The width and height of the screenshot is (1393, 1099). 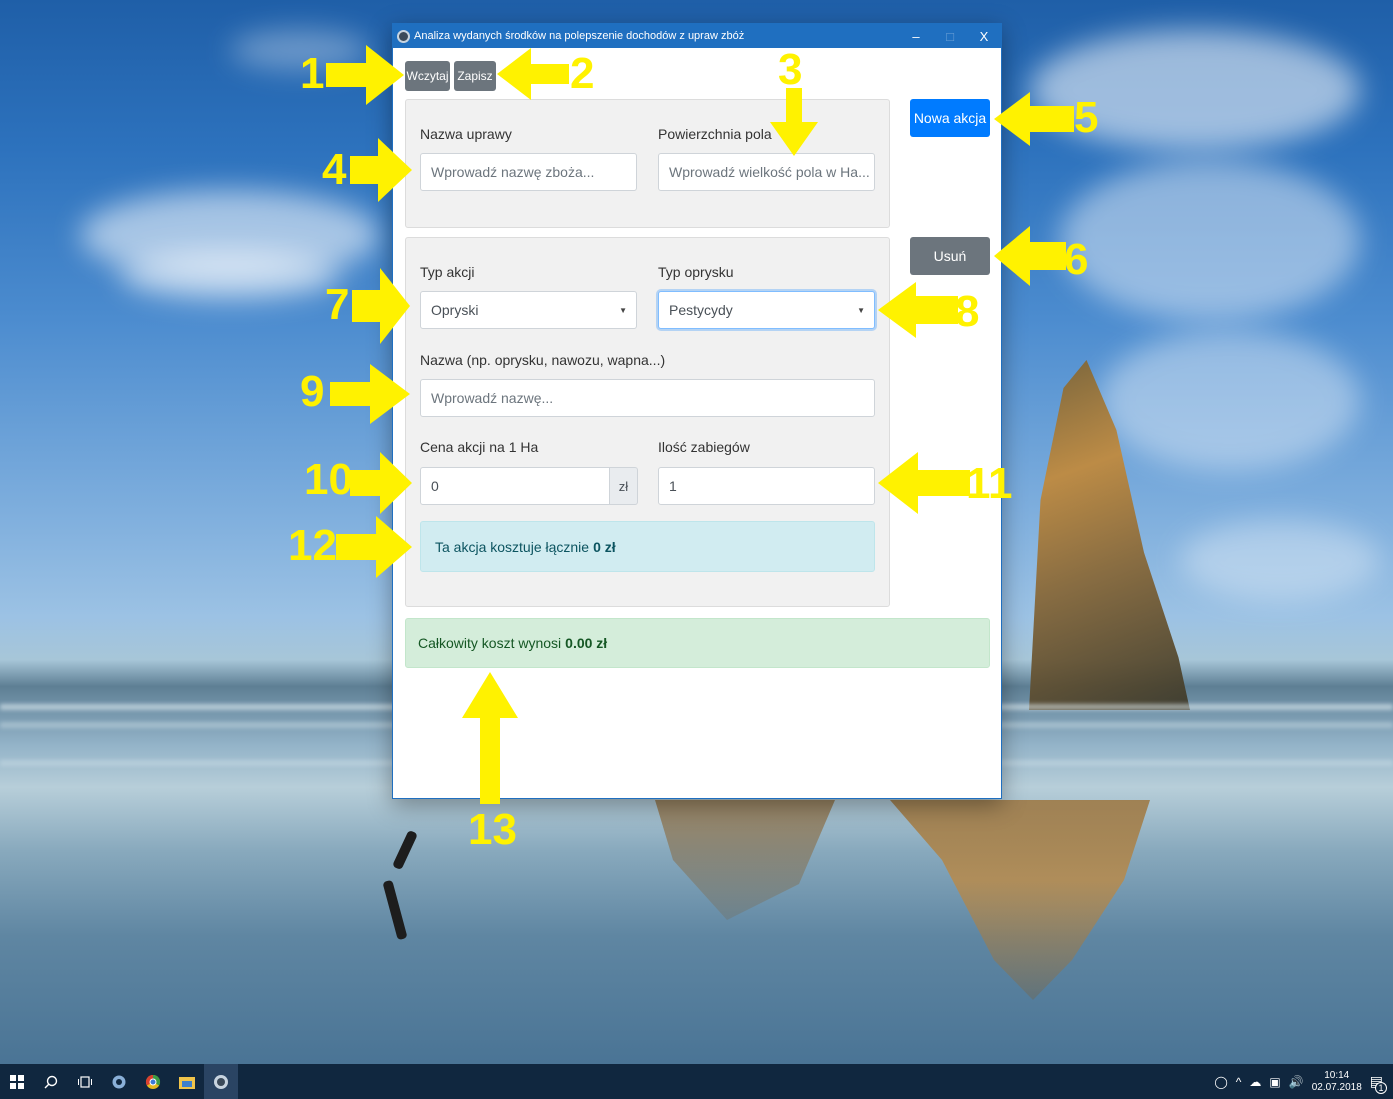 What do you see at coordinates (950, 36) in the screenshot?
I see `maximize-button: □` at bounding box center [950, 36].